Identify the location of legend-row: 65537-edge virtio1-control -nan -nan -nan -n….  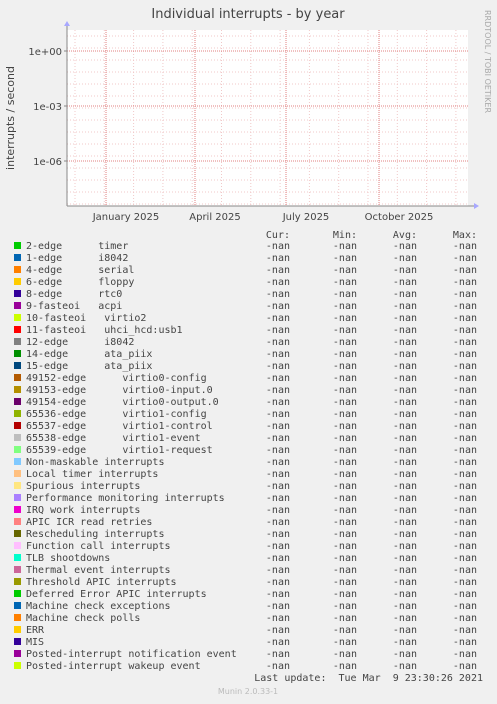
(245, 426).